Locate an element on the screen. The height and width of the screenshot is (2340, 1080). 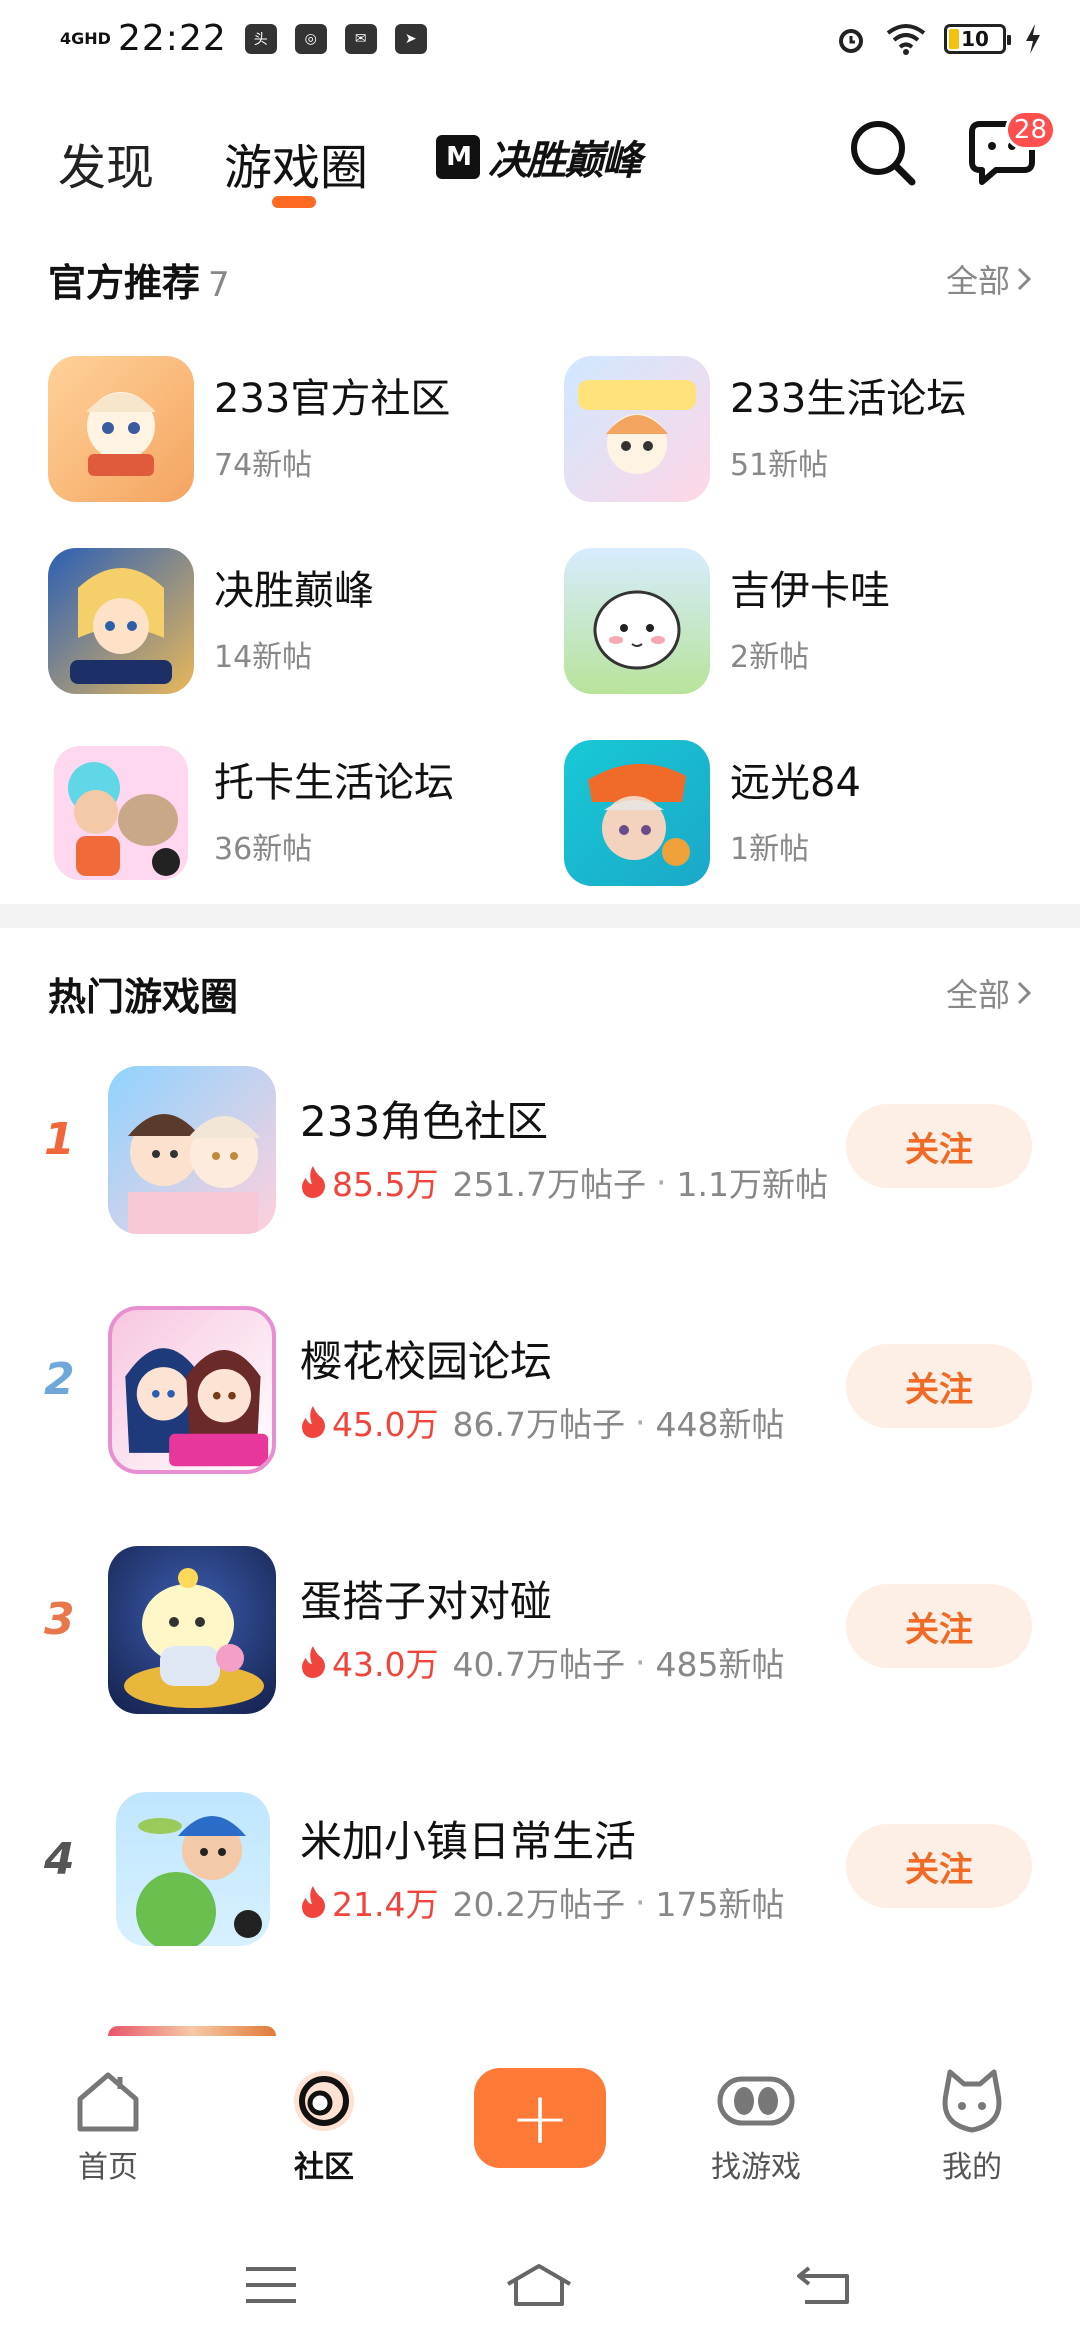
nav-profile: 我的 is located at coordinates (972, 2126).